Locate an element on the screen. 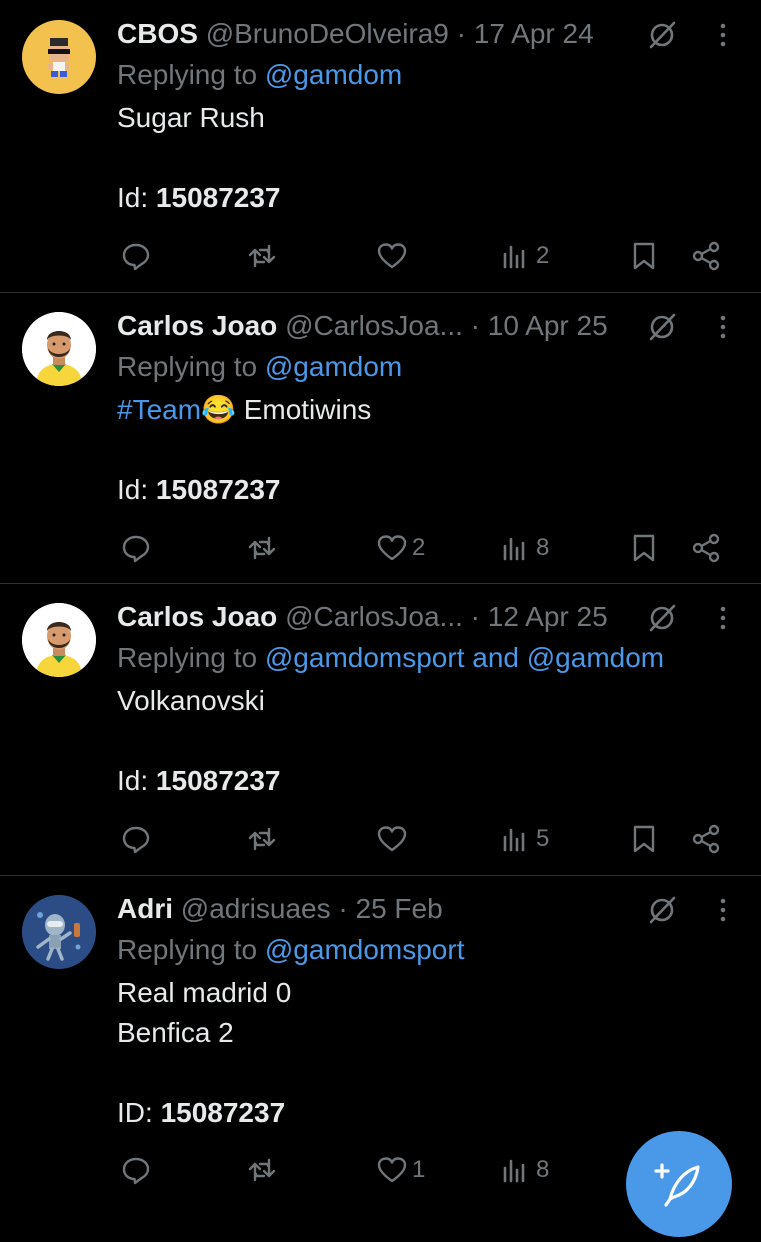 Image resolution: width=761 pixels, height=1242 pixels. tweet-text: Volkanovski Id: 15087237 is located at coordinates (199, 741).